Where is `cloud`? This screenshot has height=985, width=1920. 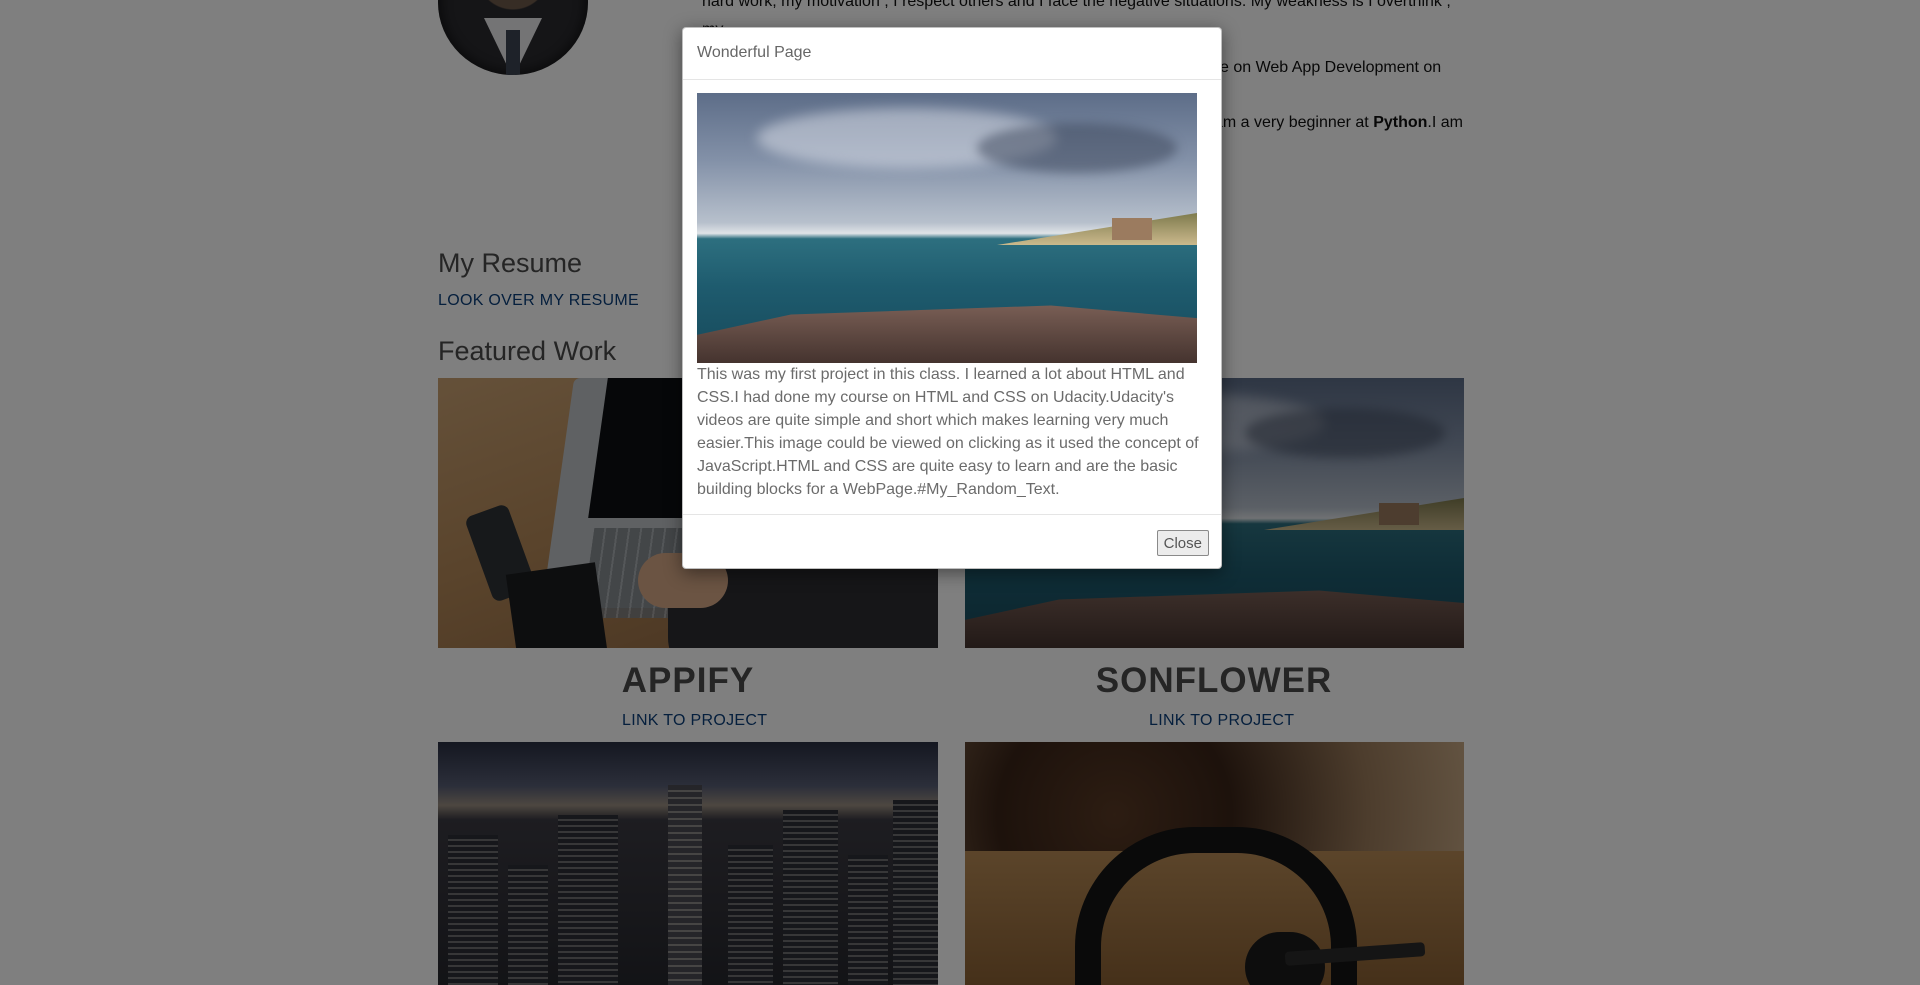 cloud is located at coordinates (1077, 148).